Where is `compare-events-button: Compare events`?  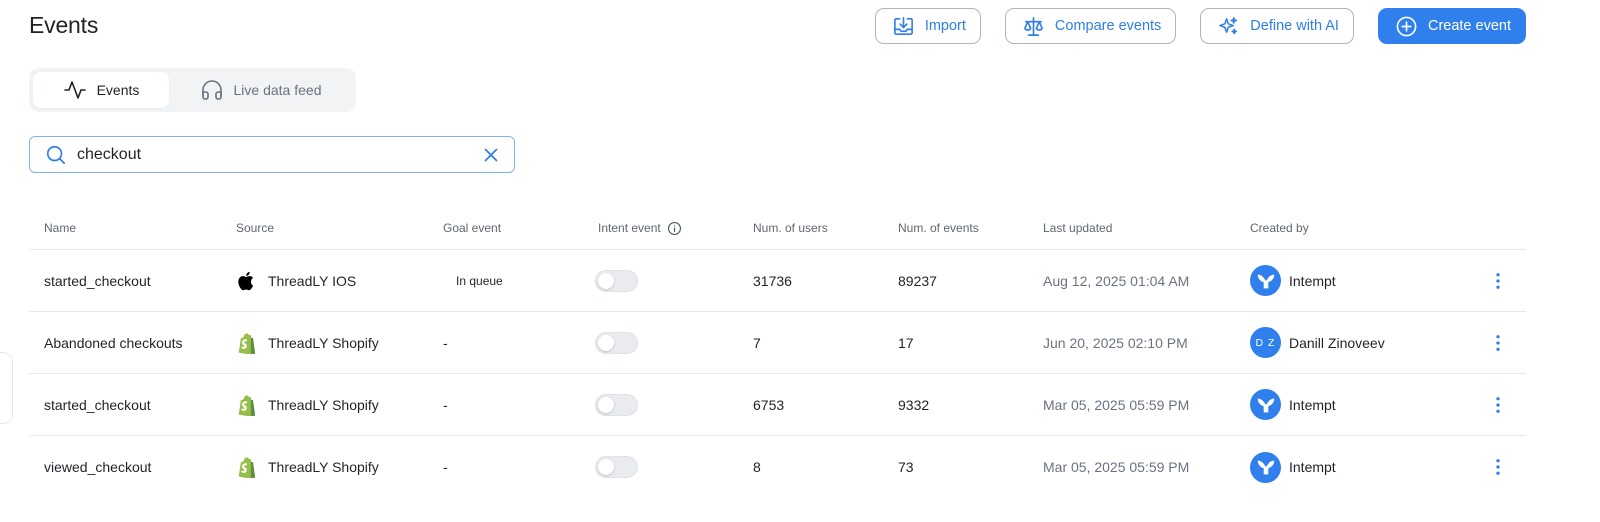
compare-events-button: Compare events is located at coordinates (1090, 26).